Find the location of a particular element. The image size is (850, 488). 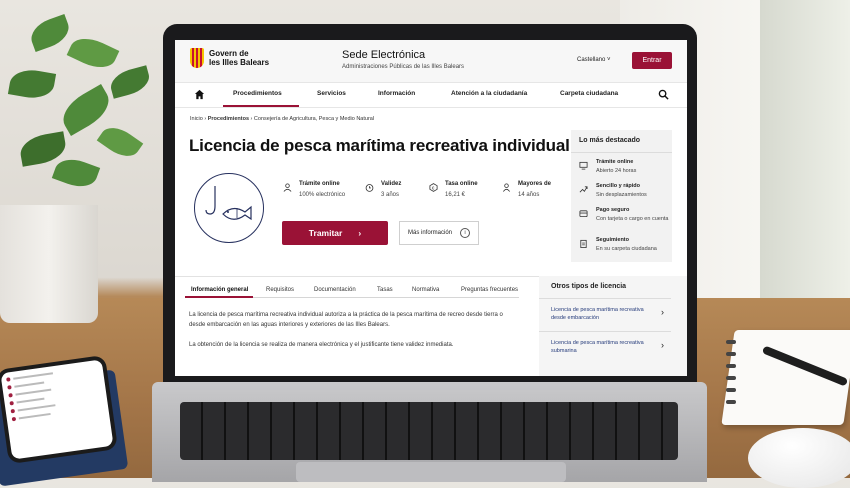

nav-item-servicios: Servicios is located at coordinates (331, 93).